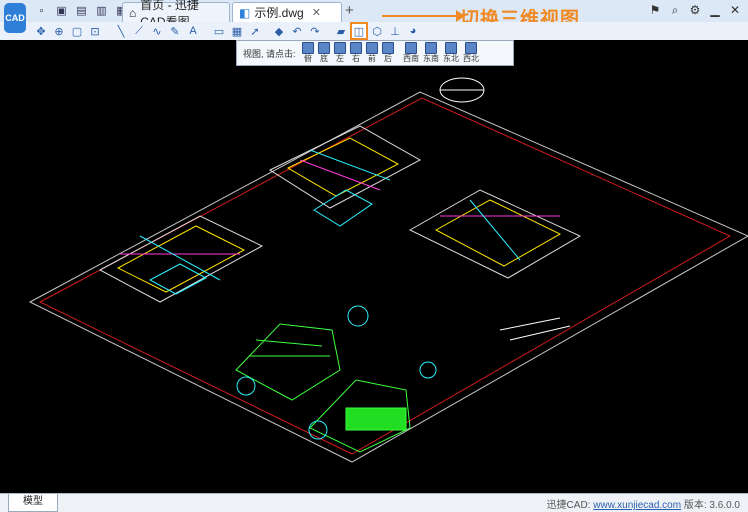  Describe the element at coordinates (372, 53) in the screenshot. I see `view-front-button: 前` at that location.